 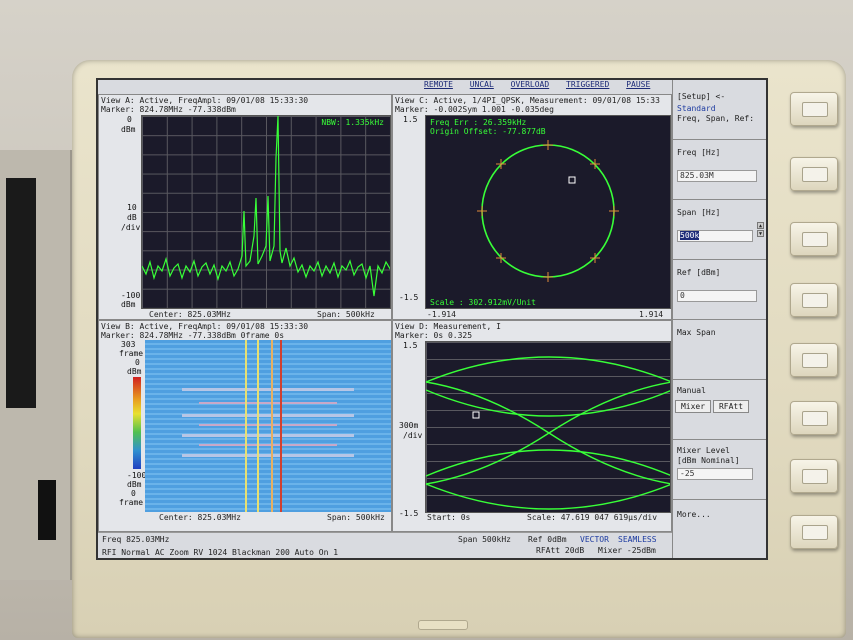 I want to click on spectro-carrier, so click(x=272, y=426).